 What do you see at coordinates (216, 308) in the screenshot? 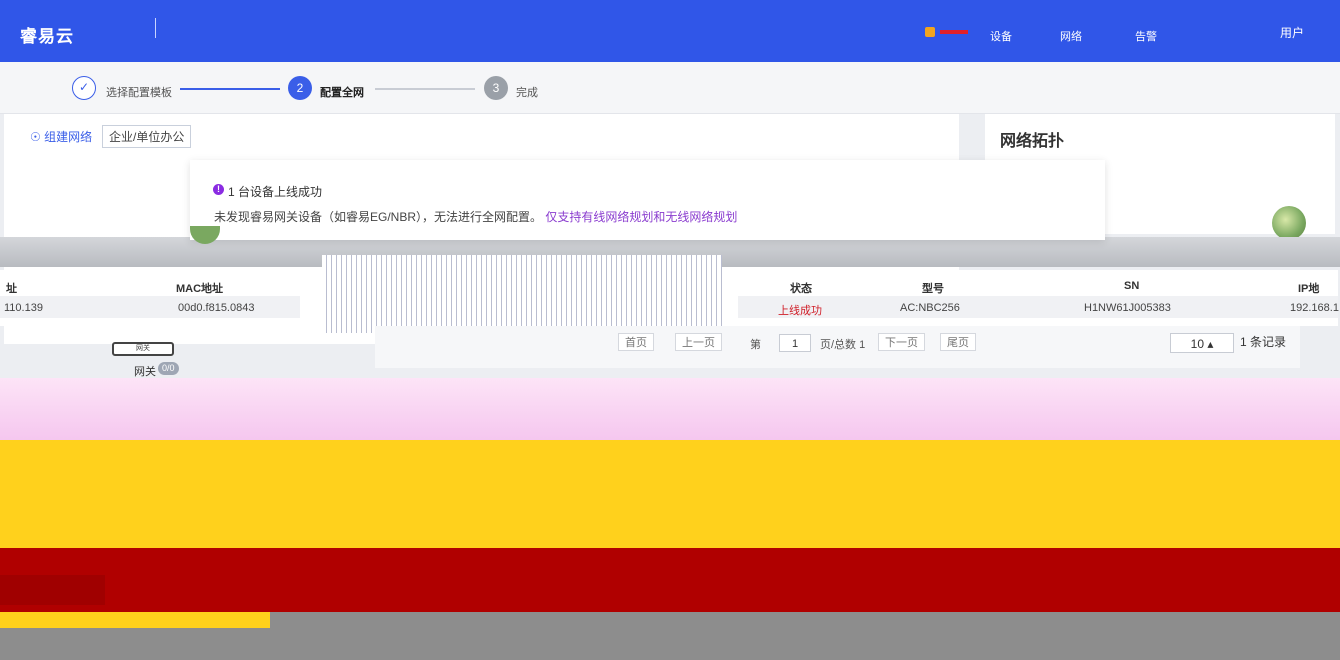
I see `cell-mac: 00d0.f815.0843` at bounding box center [216, 308].